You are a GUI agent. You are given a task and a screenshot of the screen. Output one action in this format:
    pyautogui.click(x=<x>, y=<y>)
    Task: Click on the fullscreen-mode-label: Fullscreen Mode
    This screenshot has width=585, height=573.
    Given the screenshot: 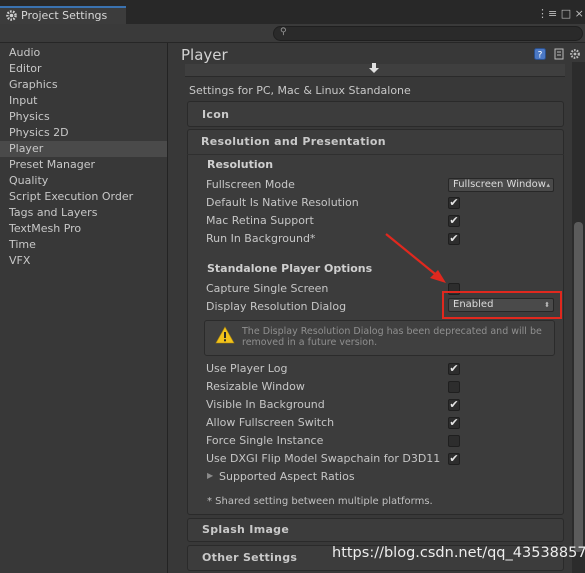 What is the action you would take?
    pyautogui.click(x=250, y=184)
    